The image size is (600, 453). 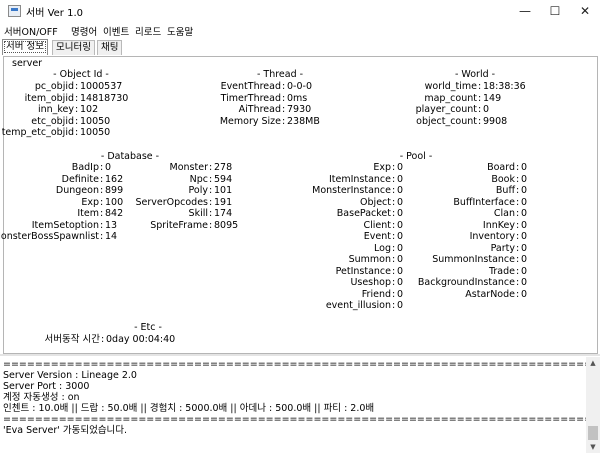 What do you see at coordinates (14, 11) in the screenshot?
I see `app-icon` at bounding box center [14, 11].